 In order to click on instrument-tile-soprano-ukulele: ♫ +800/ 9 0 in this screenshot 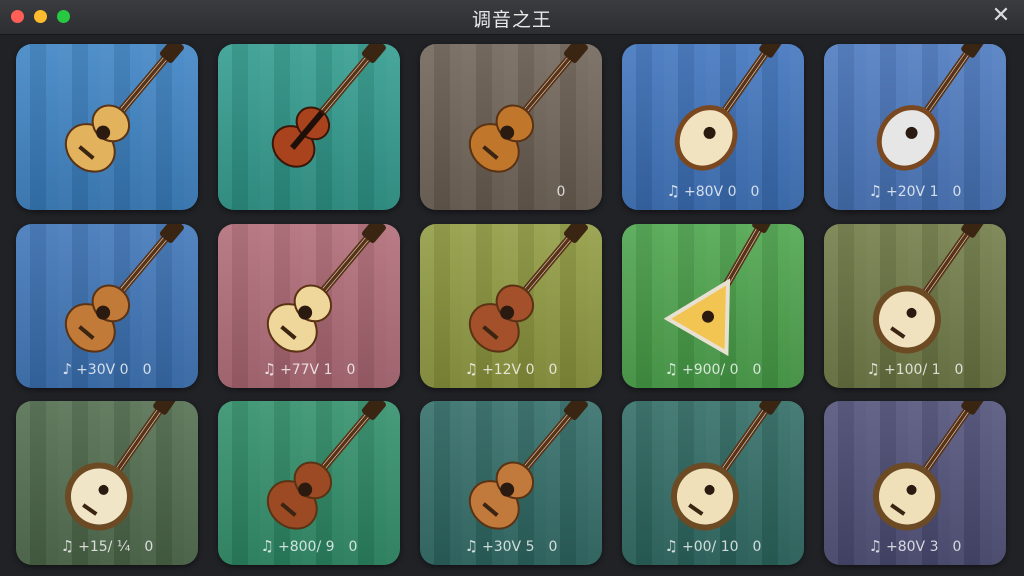, I will do `click(309, 483)`.